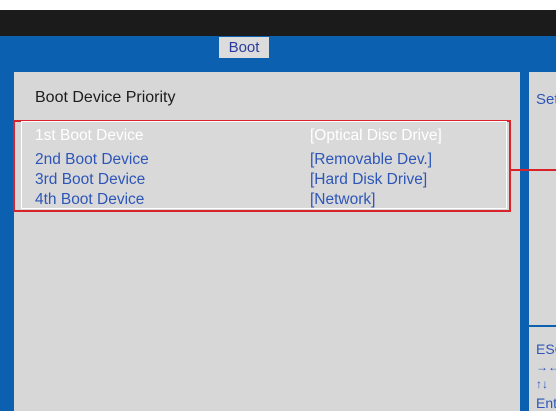 The width and height of the screenshot is (556, 411). What do you see at coordinates (376, 136) in the screenshot?
I see `boot-device-1-value: [Optical Disc Drive]` at bounding box center [376, 136].